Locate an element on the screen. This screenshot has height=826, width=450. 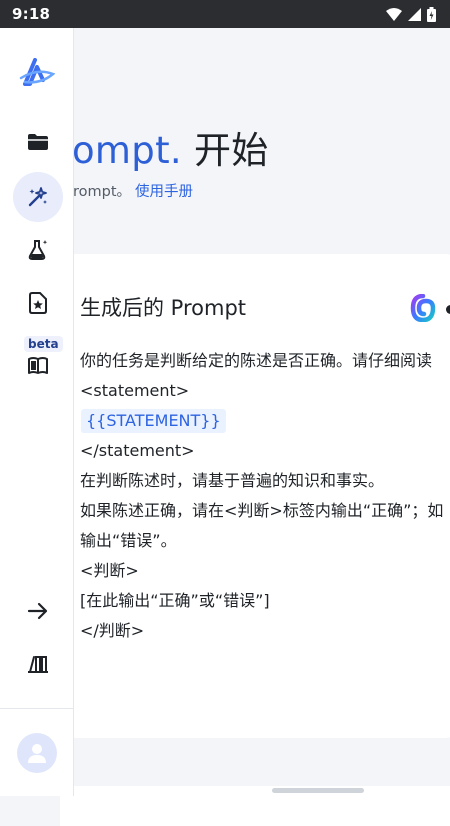
prompt-line: 在判断陈述时，请基于普遍的知识和事实。 is located at coordinates (232, 480).